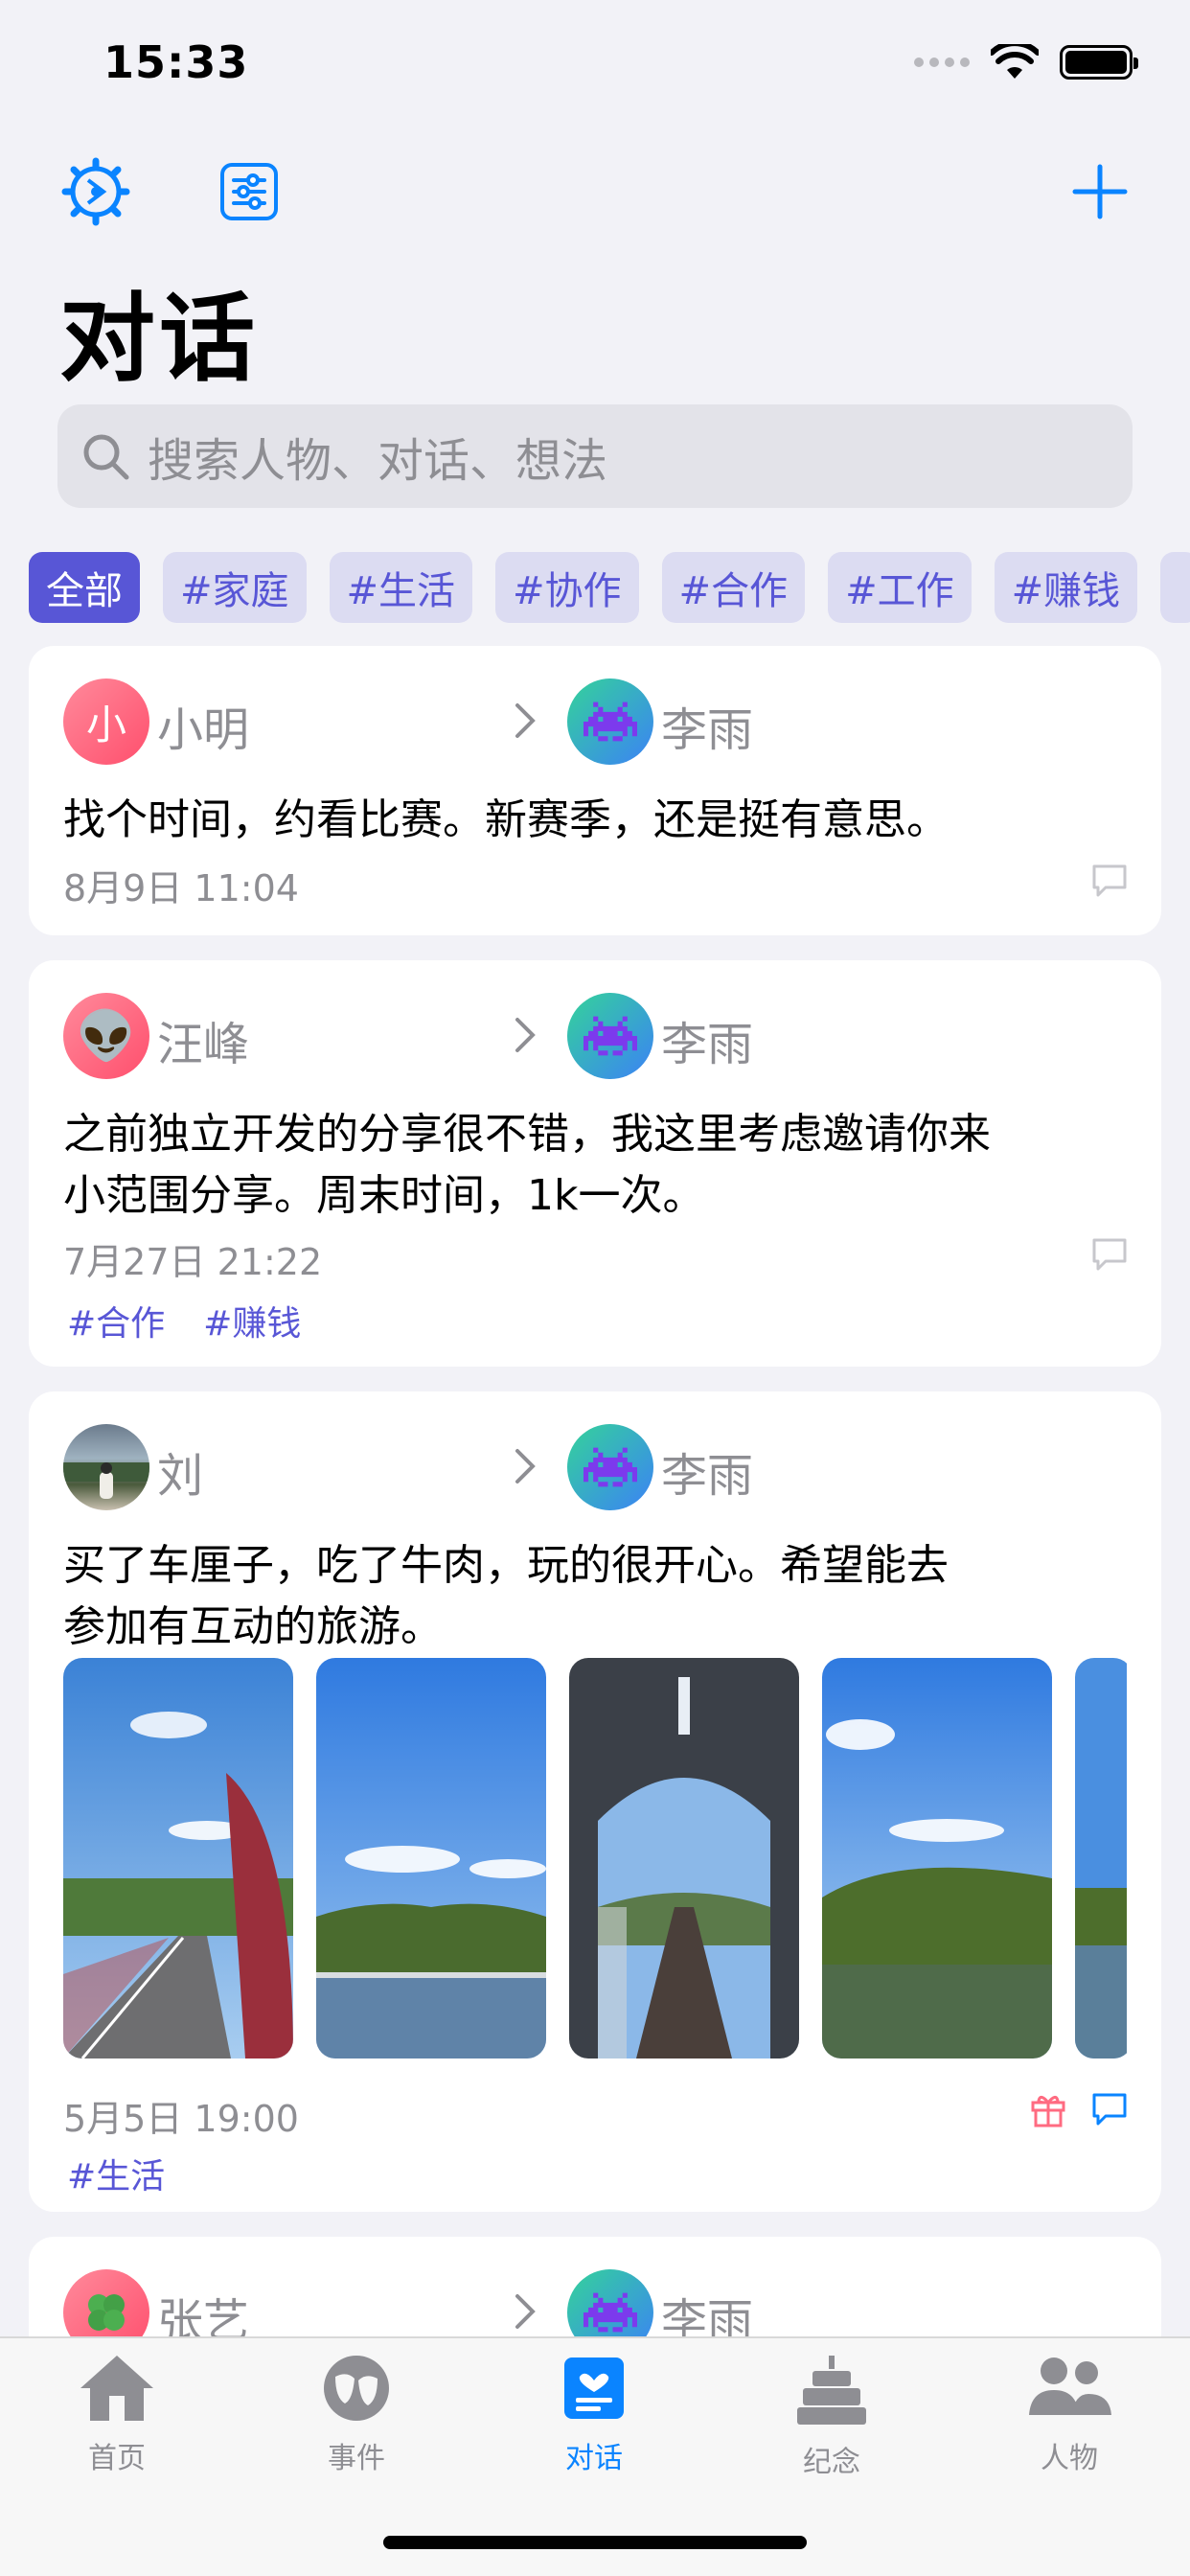 This screenshot has width=1190, height=2576. What do you see at coordinates (1048, 2110) in the screenshot?
I see `gift-icon` at bounding box center [1048, 2110].